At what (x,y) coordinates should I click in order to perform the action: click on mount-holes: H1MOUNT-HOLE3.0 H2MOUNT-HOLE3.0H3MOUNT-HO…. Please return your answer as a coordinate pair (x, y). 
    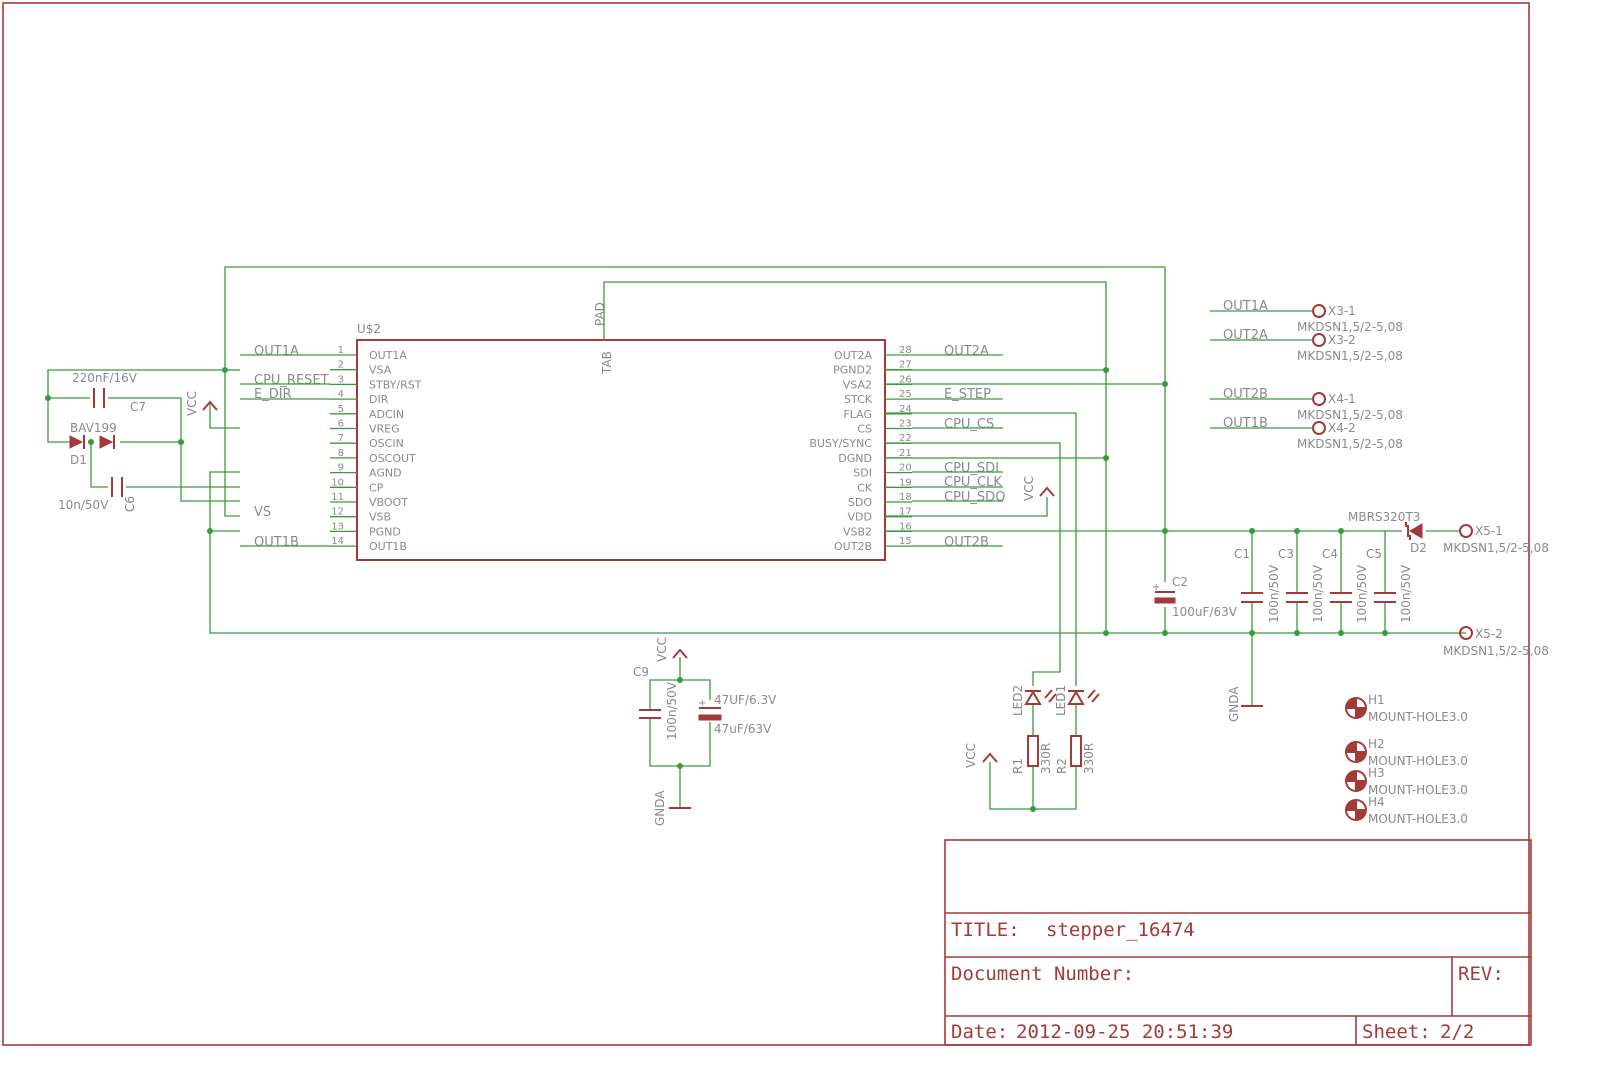
    Looking at the image, I should click on (1406, 759).